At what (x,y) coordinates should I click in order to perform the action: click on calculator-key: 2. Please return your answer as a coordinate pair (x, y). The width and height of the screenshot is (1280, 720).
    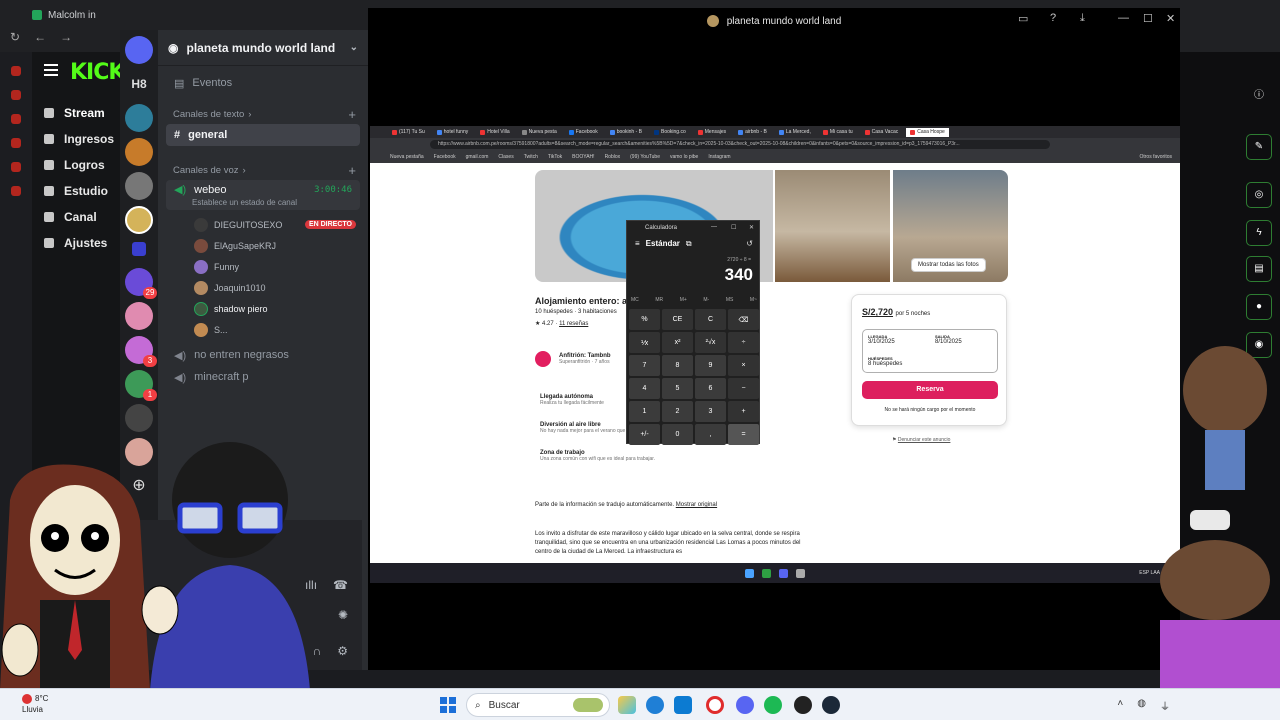
    Looking at the image, I should click on (677, 411).